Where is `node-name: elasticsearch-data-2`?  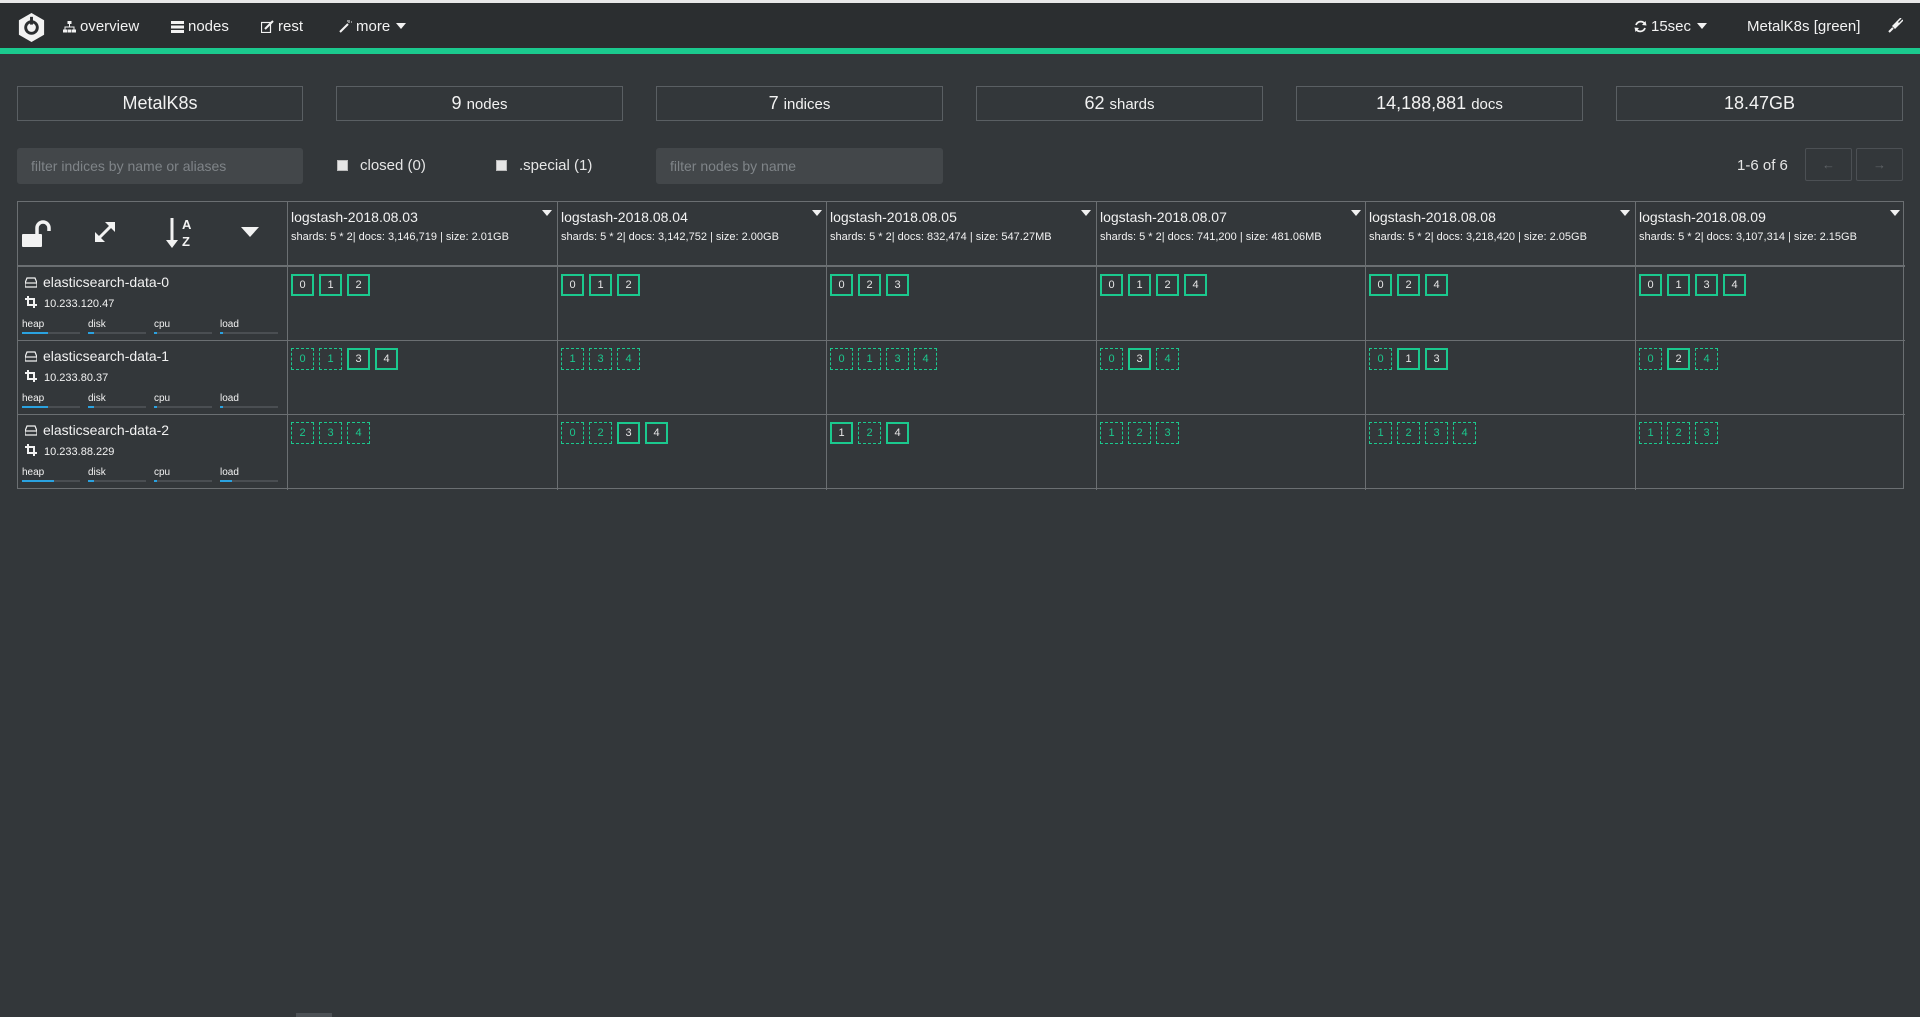
node-name: elasticsearch-data-2 is located at coordinates (106, 430).